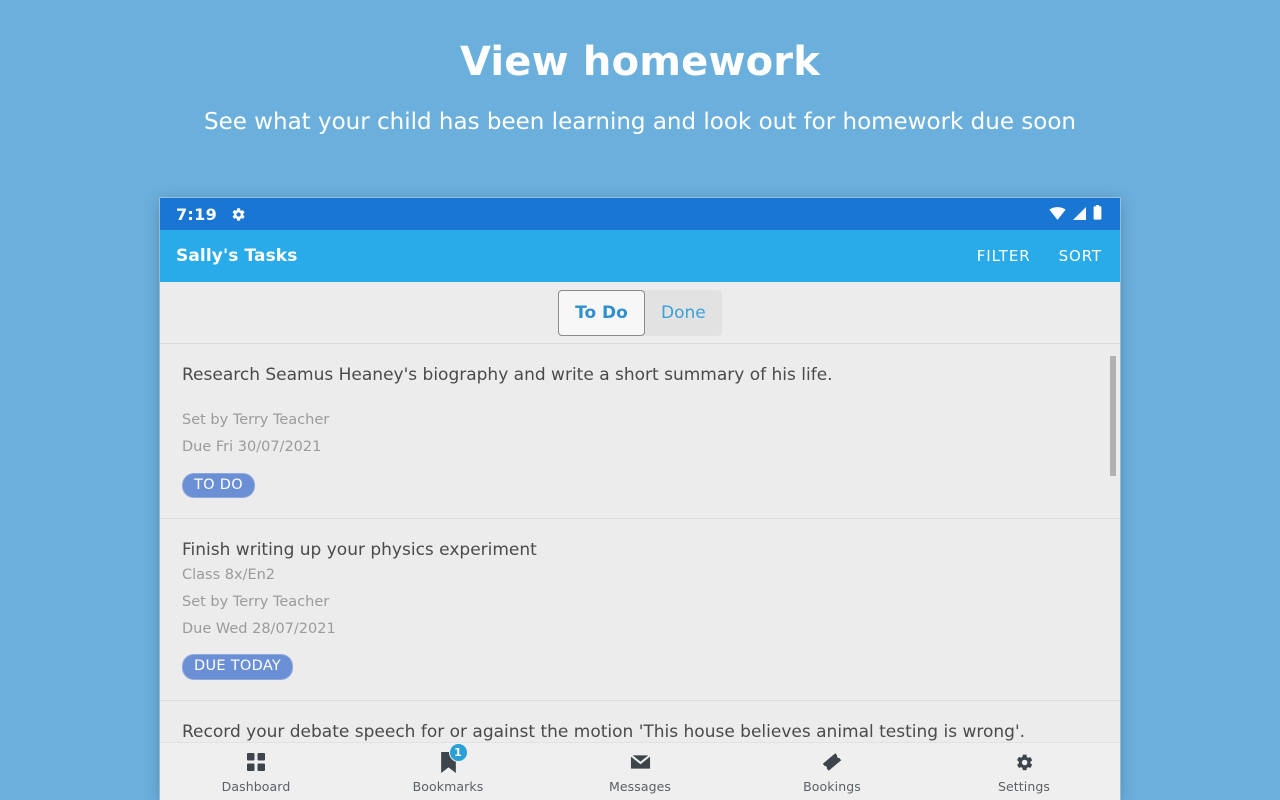  Describe the element at coordinates (1024, 773) in the screenshot. I see `nav-item-settings: Settings` at that location.